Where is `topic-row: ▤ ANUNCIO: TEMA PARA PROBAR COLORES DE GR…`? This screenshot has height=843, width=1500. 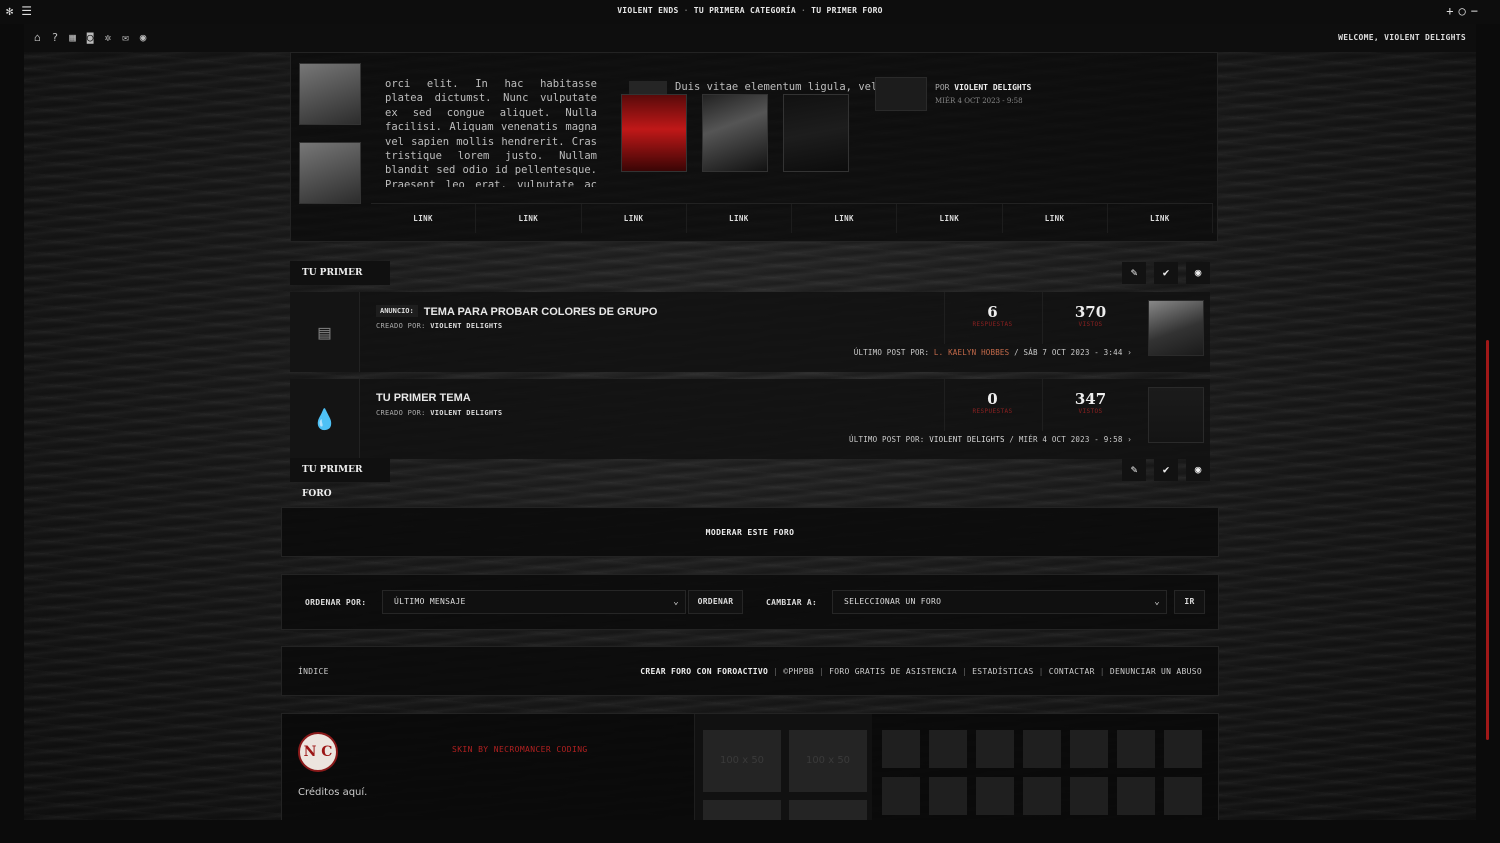
topic-row: ▤ ANUNCIO: TEMA PARA PROBAR COLORES DE GR… is located at coordinates (750, 332).